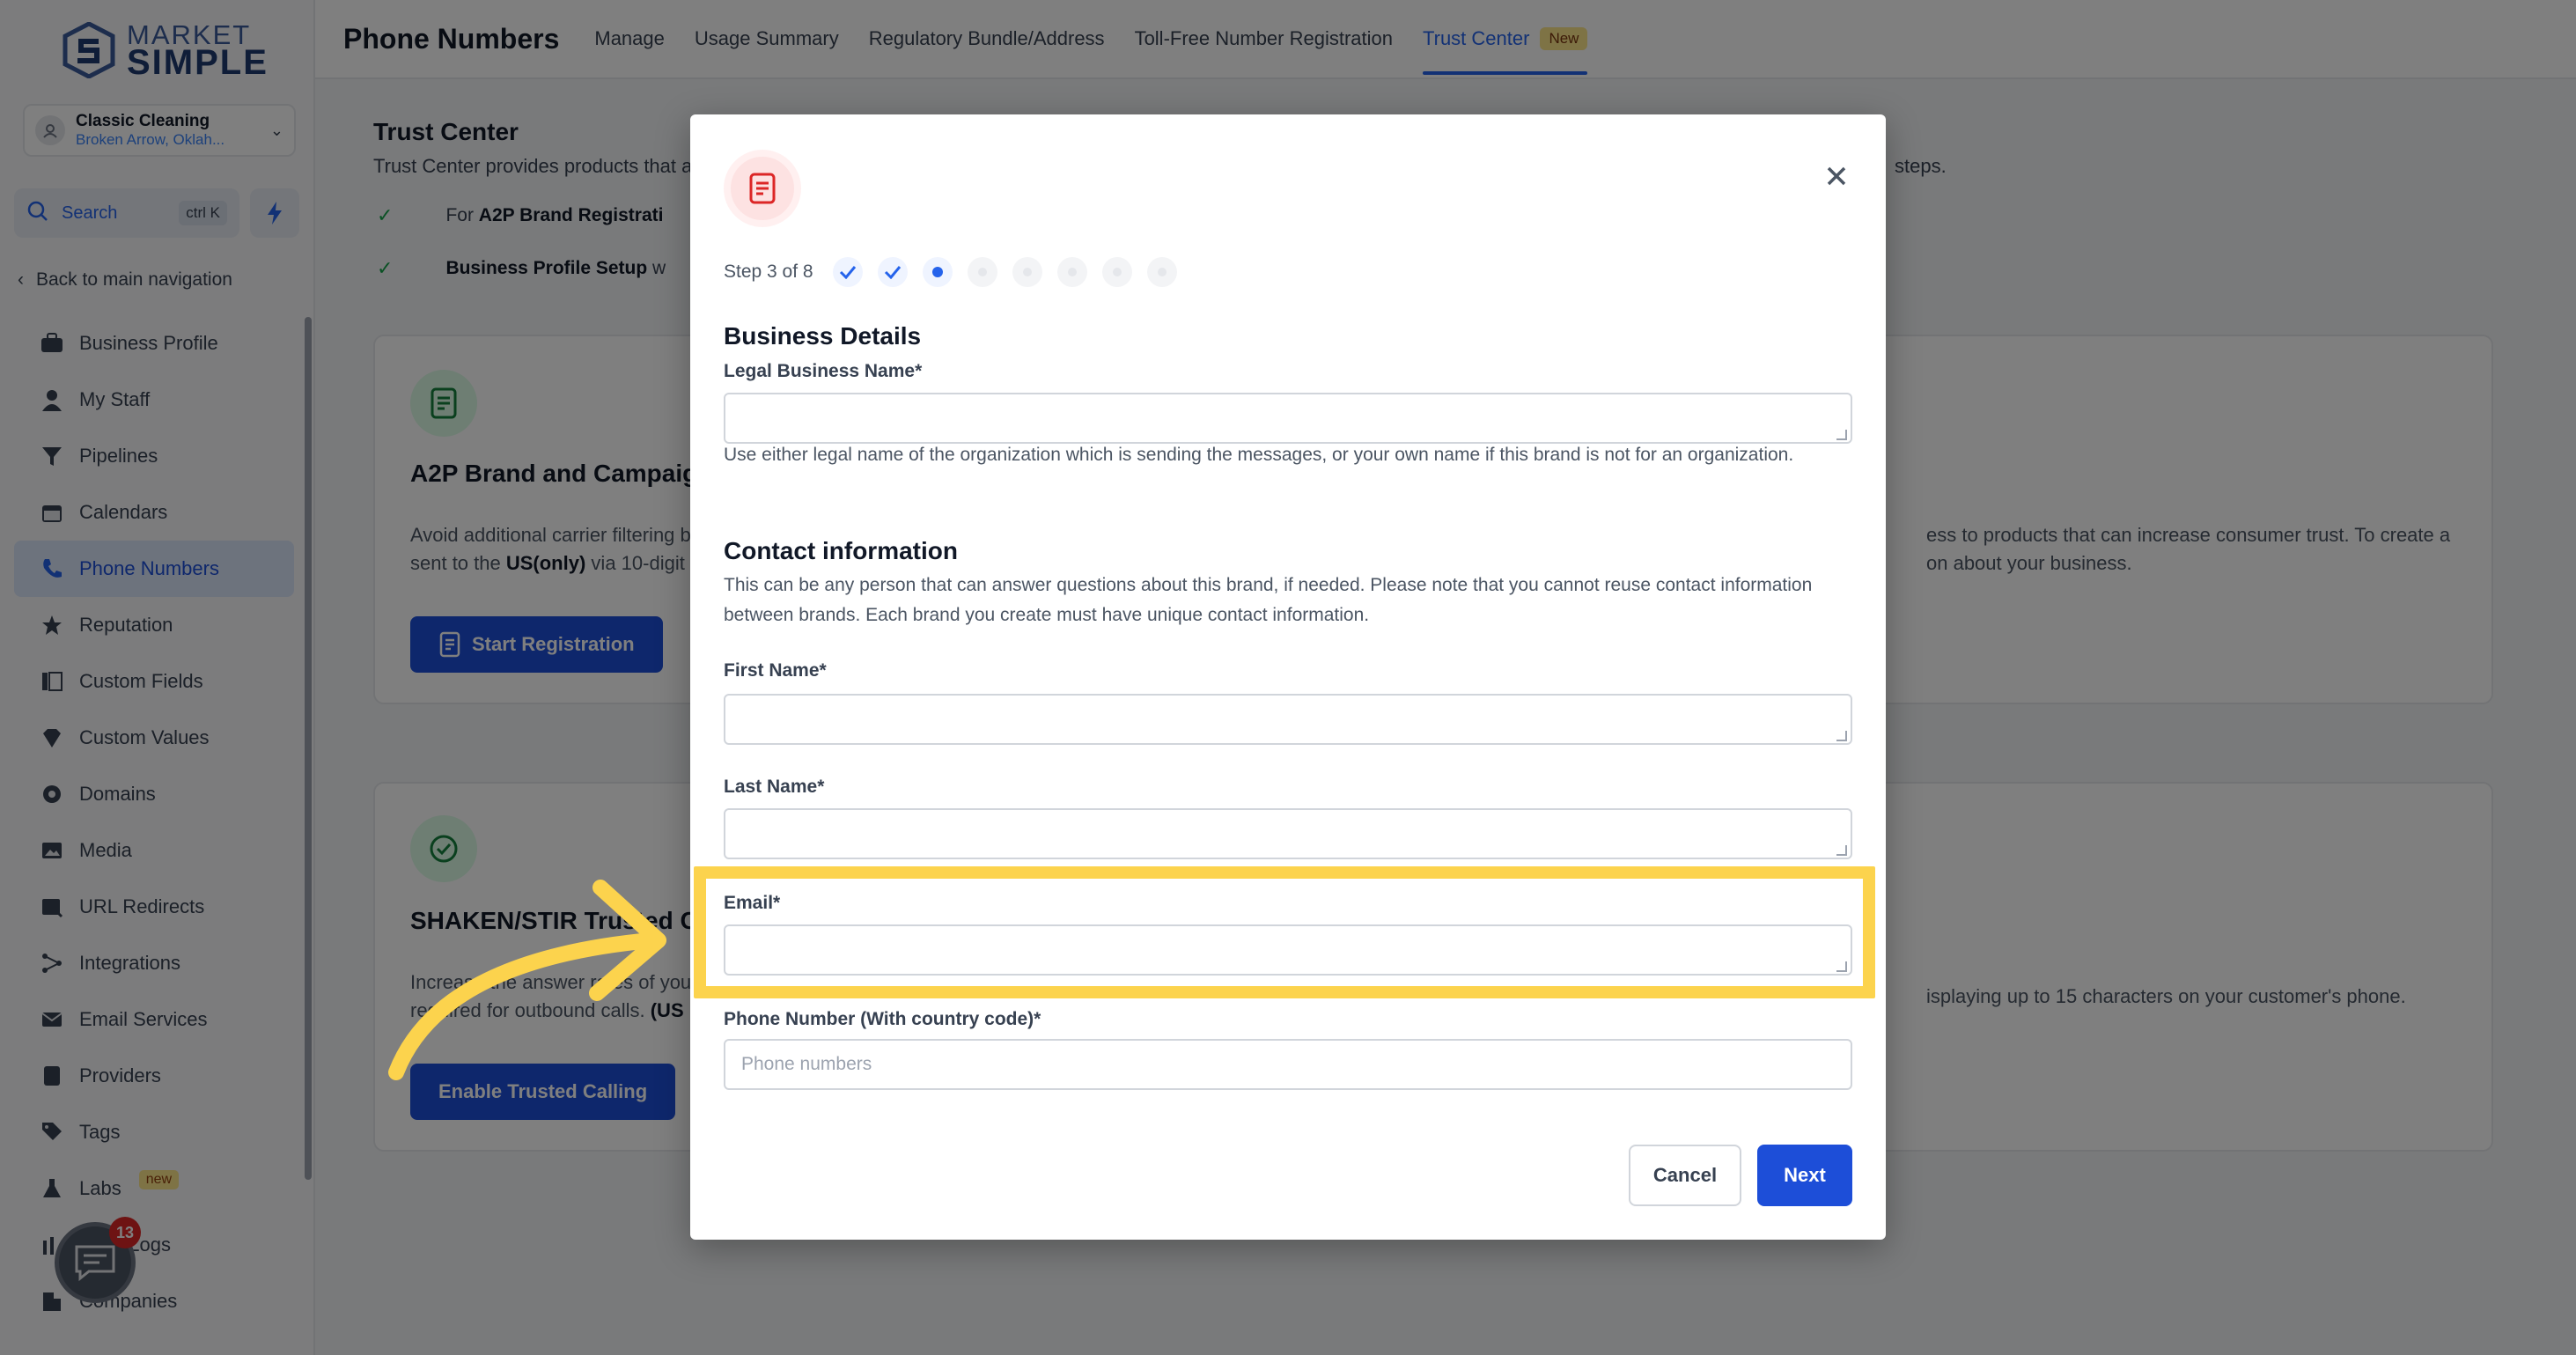 This screenshot has height=1355, width=2576. What do you see at coordinates (769, 271) in the screenshot?
I see `step-label: Step 3 of 8` at bounding box center [769, 271].